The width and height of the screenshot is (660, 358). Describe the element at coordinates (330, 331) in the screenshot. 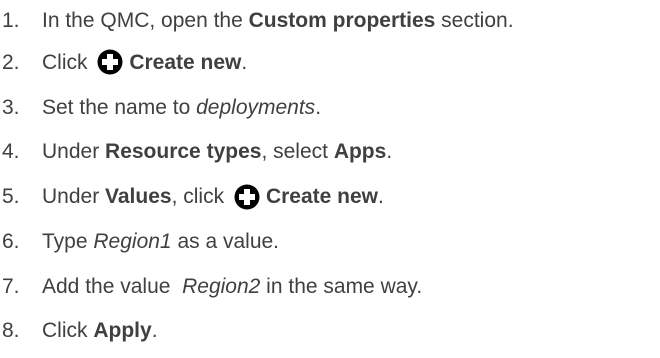

I see `step-item: 8. Click Apply.` at that location.